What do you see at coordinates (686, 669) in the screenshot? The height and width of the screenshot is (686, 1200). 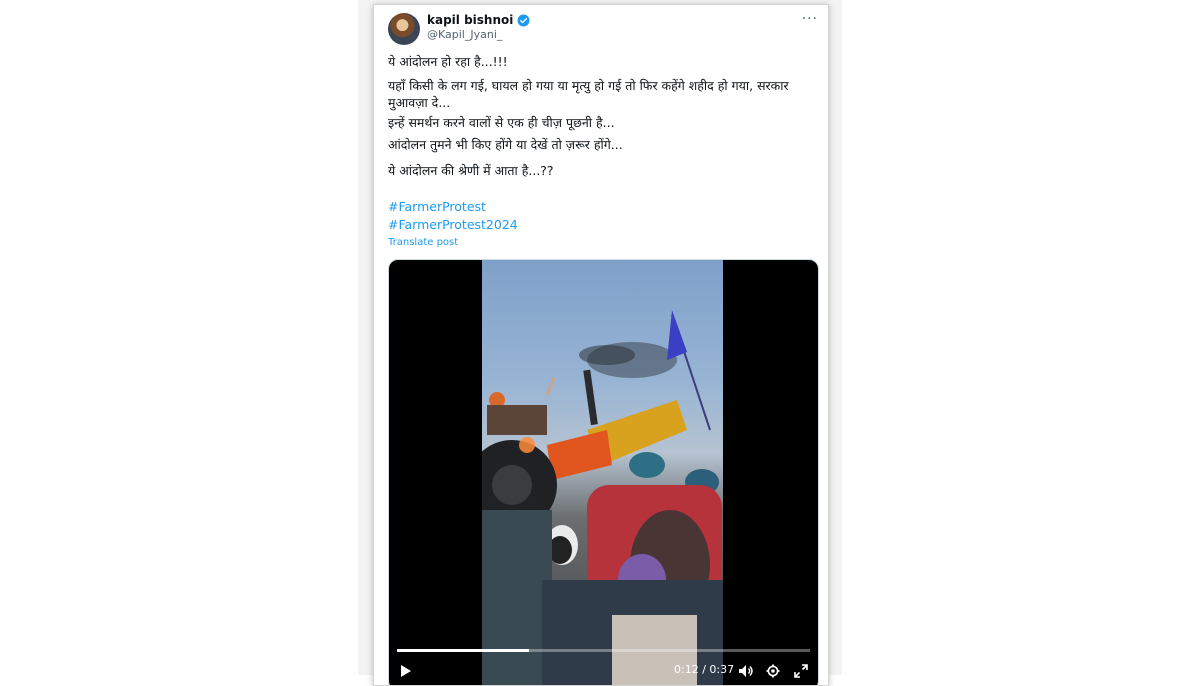 I see `video-current-time: 0:12` at bounding box center [686, 669].